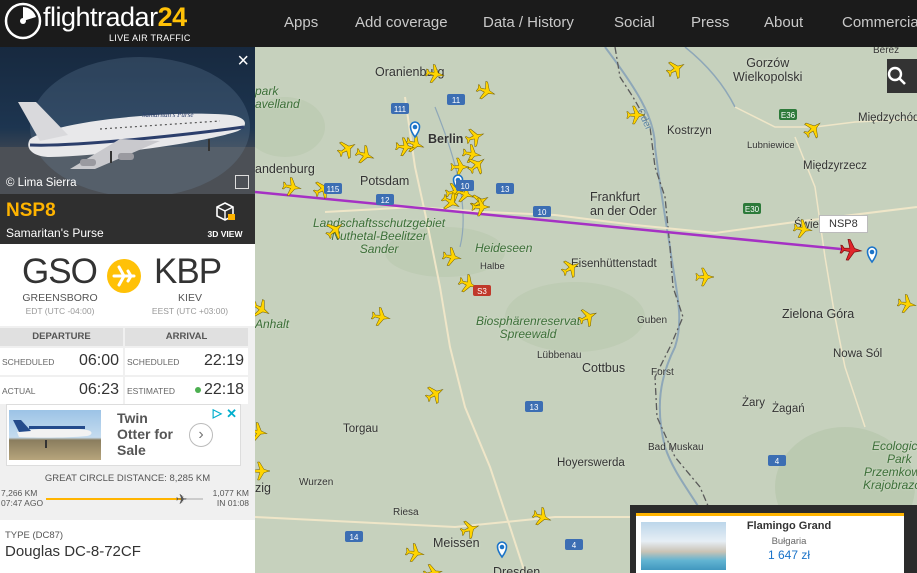 The height and width of the screenshot is (573, 917). What do you see at coordinates (31, 210) in the screenshot?
I see `flight-callsign: NSP8` at bounding box center [31, 210].